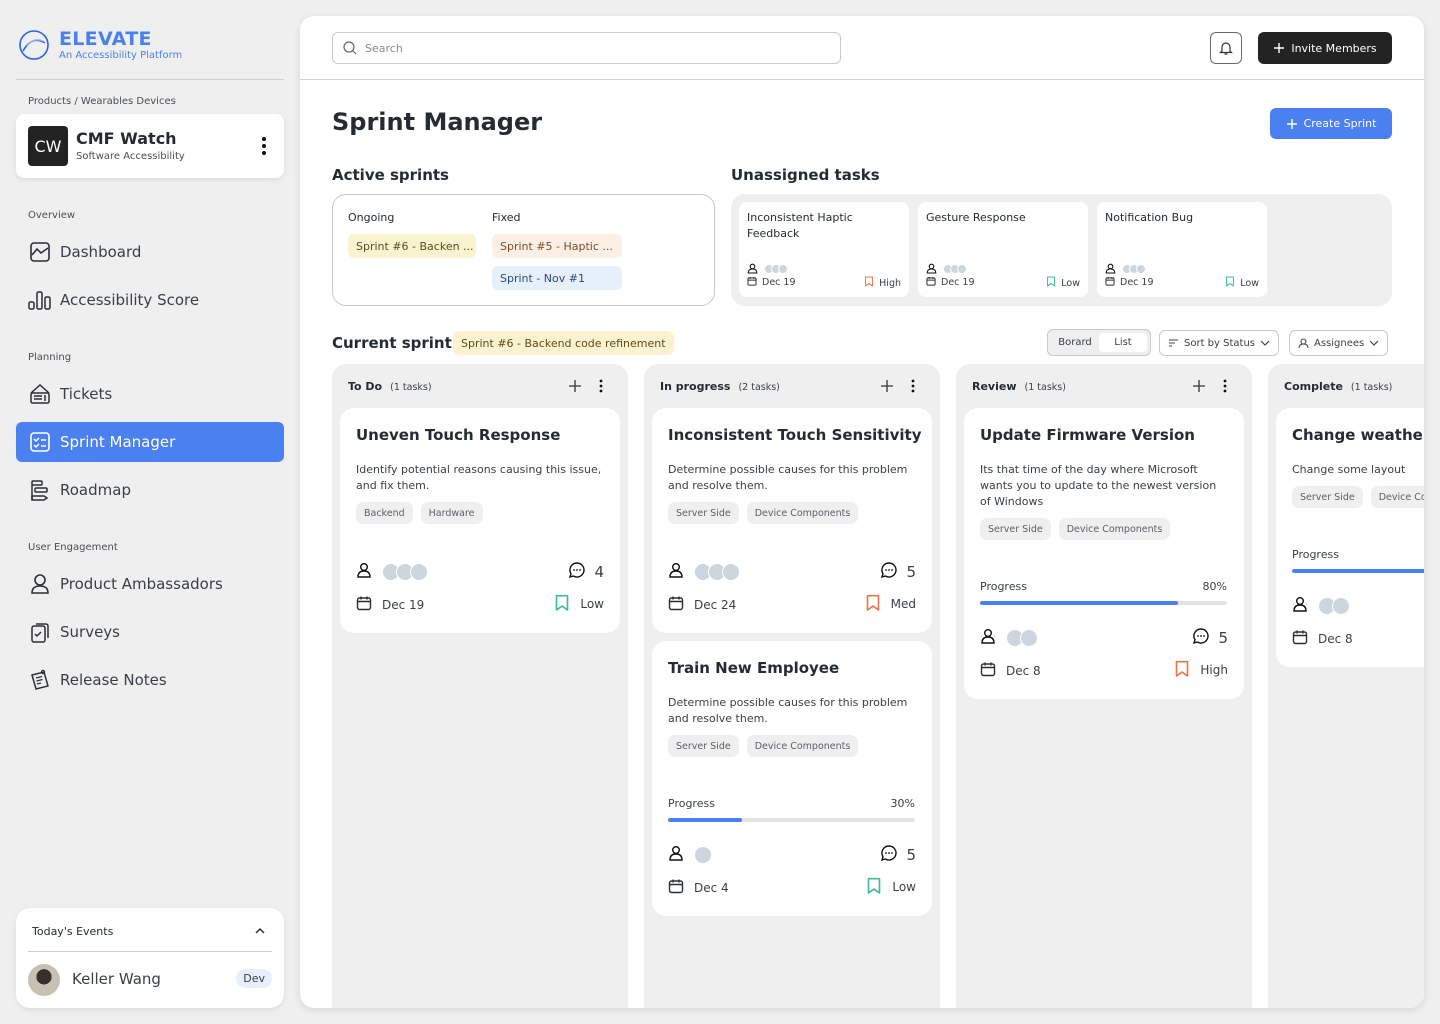 The height and width of the screenshot is (1024, 1440). What do you see at coordinates (1182, 249) in the screenshot?
I see `unassigned-task-card: Notification Bug Dec 19 Low` at bounding box center [1182, 249].